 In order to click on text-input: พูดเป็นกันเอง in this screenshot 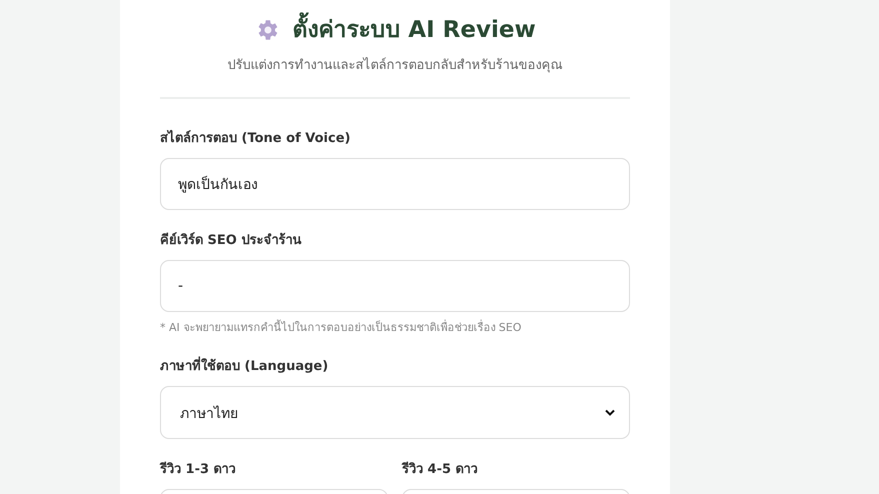, I will do `click(395, 184)`.